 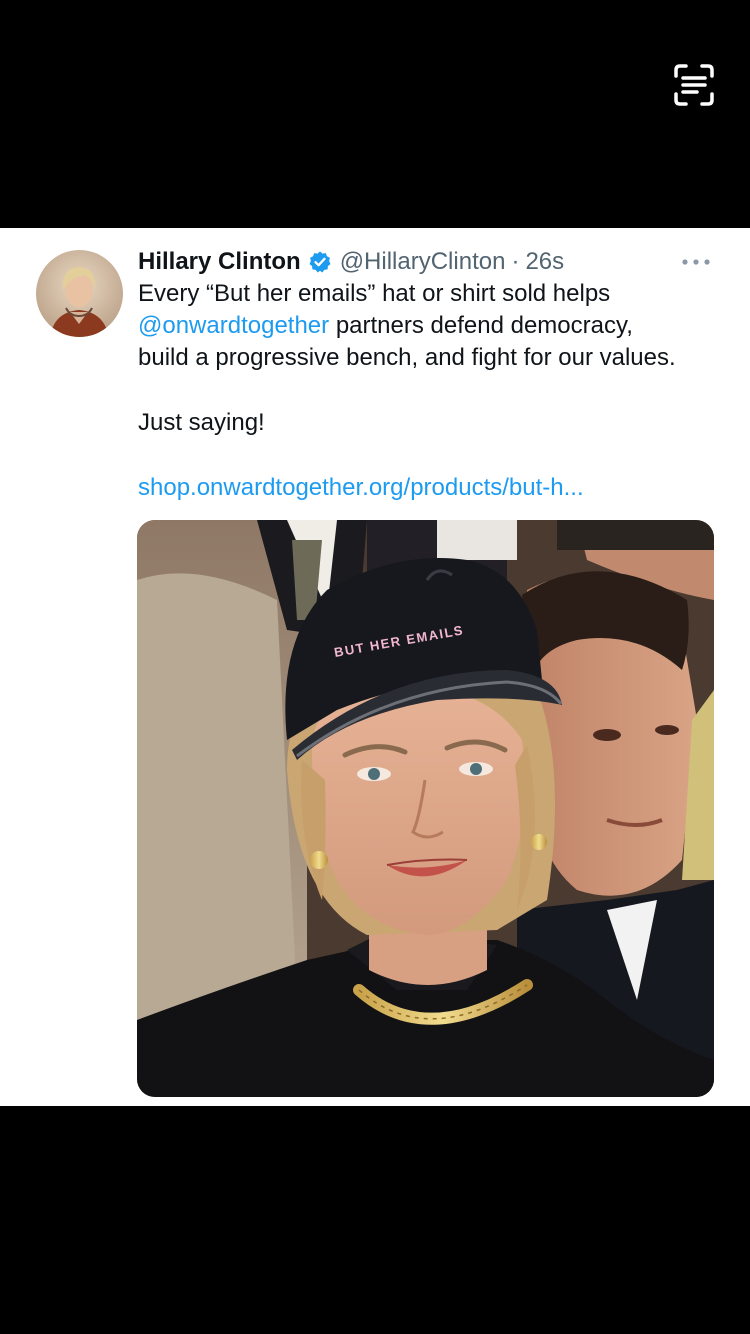 What do you see at coordinates (694, 85) in the screenshot?
I see `scan-text-icon` at bounding box center [694, 85].